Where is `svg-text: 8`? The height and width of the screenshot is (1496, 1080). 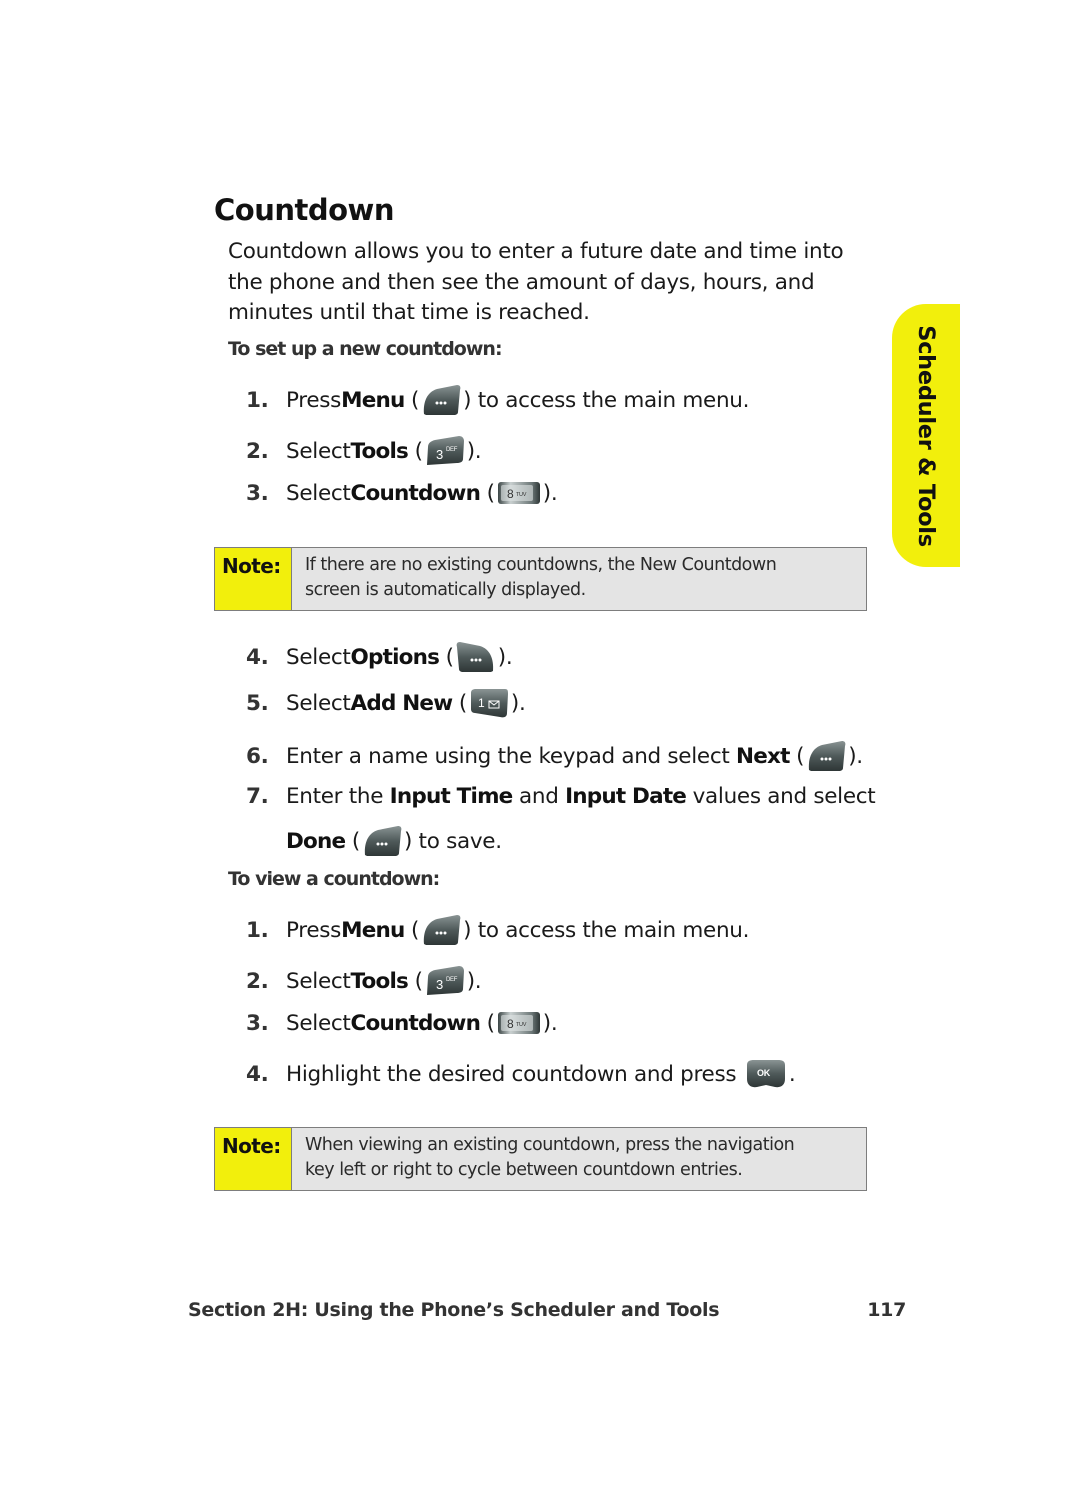
svg-text: 8 is located at coordinates (510, 1024).